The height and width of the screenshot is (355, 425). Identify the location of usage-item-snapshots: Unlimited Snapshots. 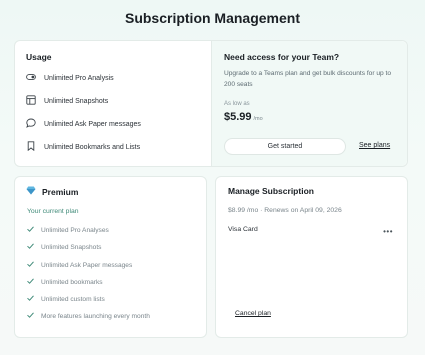
(67, 101).